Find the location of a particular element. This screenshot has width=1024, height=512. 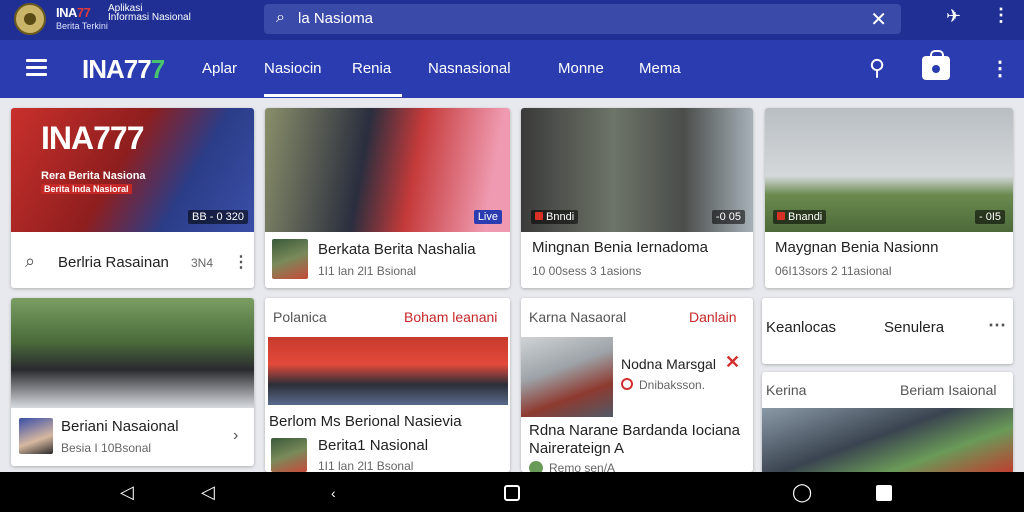

brand-line-3: Berita Terkini is located at coordinates (82, 26).